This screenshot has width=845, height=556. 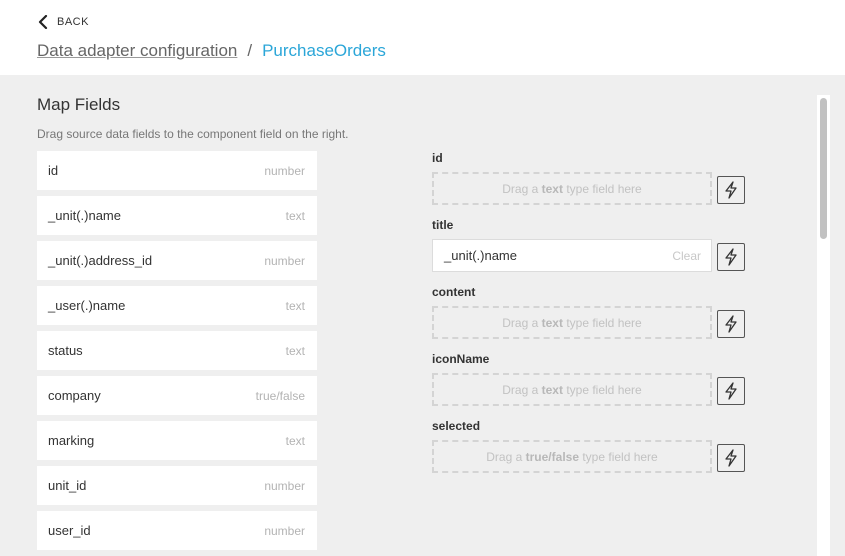 What do you see at coordinates (177, 530) in the screenshot?
I see `source-field-item: user_id number` at bounding box center [177, 530].